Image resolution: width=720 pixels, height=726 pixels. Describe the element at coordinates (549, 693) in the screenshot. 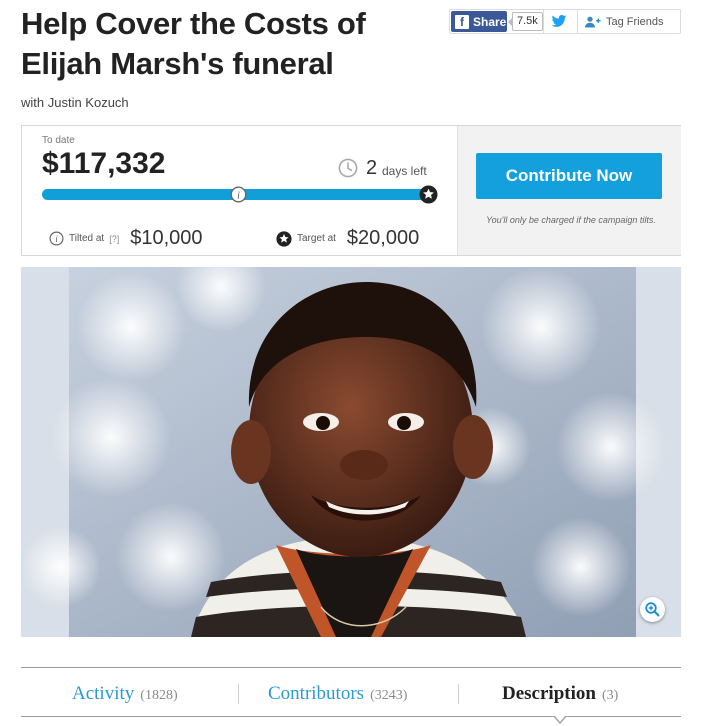

I see `tab-description-label: Description` at that location.